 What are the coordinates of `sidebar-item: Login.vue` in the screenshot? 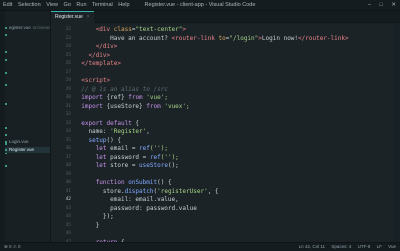 It's located at (27, 142).